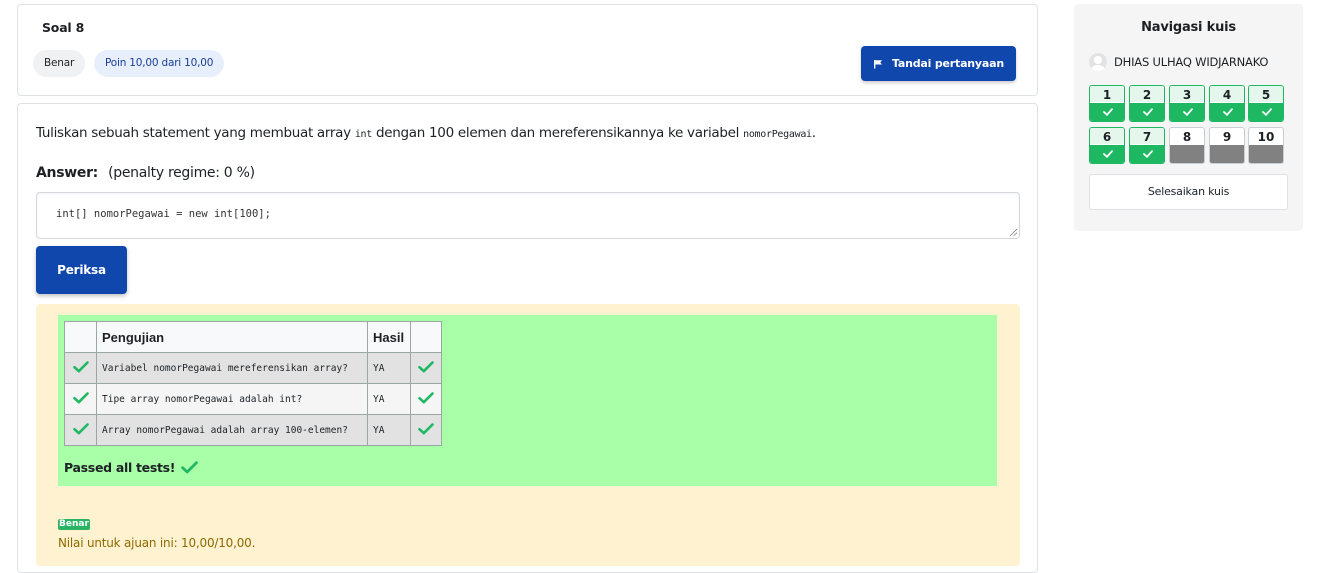 The height and width of the screenshot is (573, 1321). I want to click on quiz-nav-button-7: 7, so click(1147, 145).